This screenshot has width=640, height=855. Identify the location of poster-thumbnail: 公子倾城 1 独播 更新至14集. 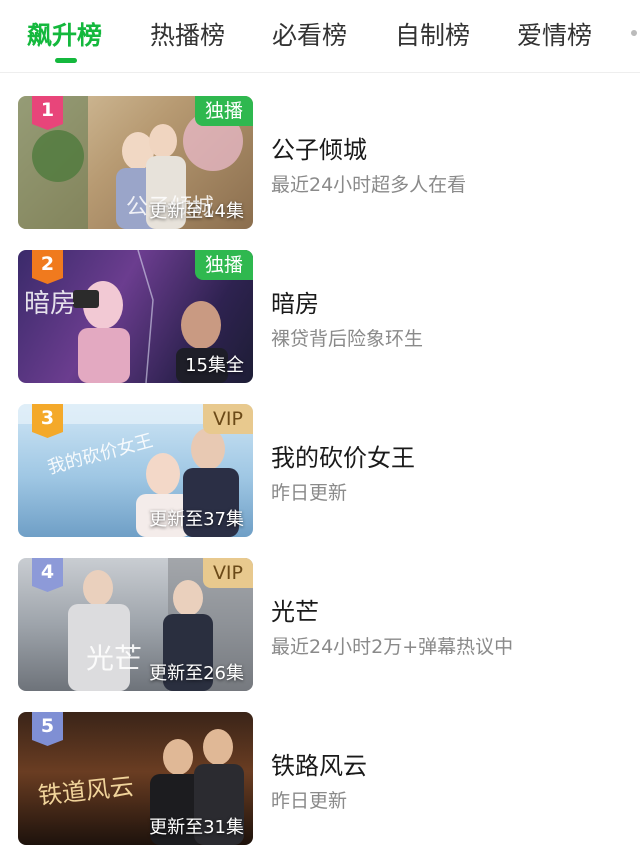
(135, 162).